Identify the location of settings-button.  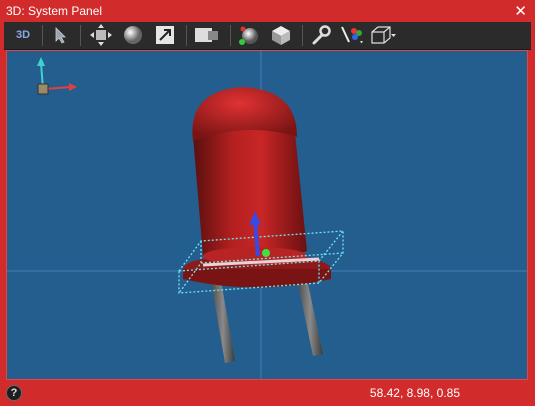
(321, 35).